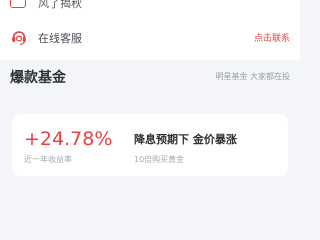 The image size is (320, 240). What do you see at coordinates (38, 78) in the screenshot?
I see `section-title: 爆款基金` at bounding box center [38, 78].